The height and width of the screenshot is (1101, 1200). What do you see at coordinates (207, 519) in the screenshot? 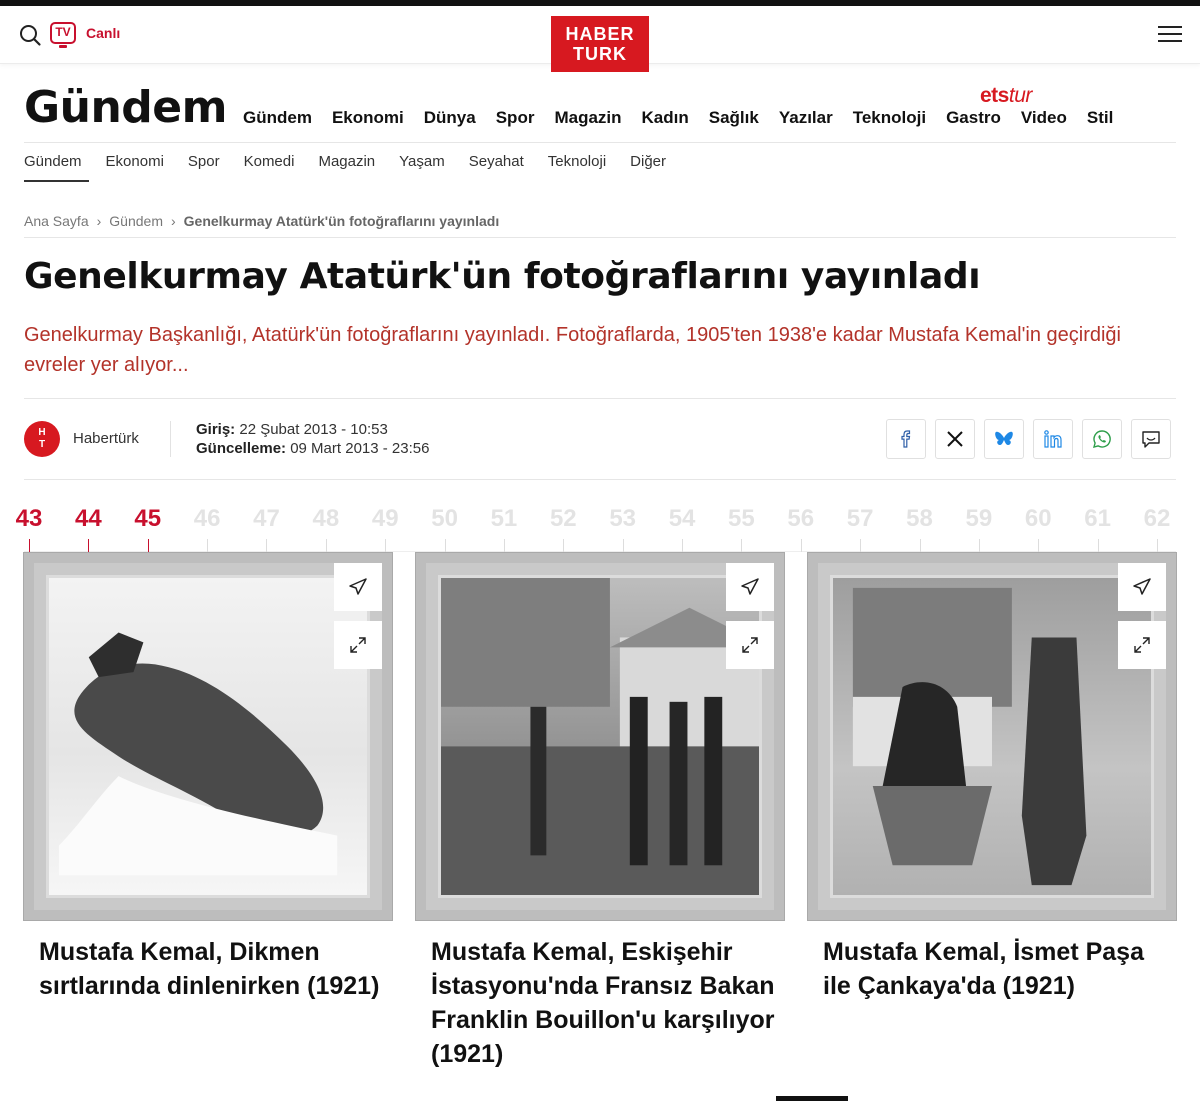
I see `pager-page-46: 46` at bounding box center [207, 519].